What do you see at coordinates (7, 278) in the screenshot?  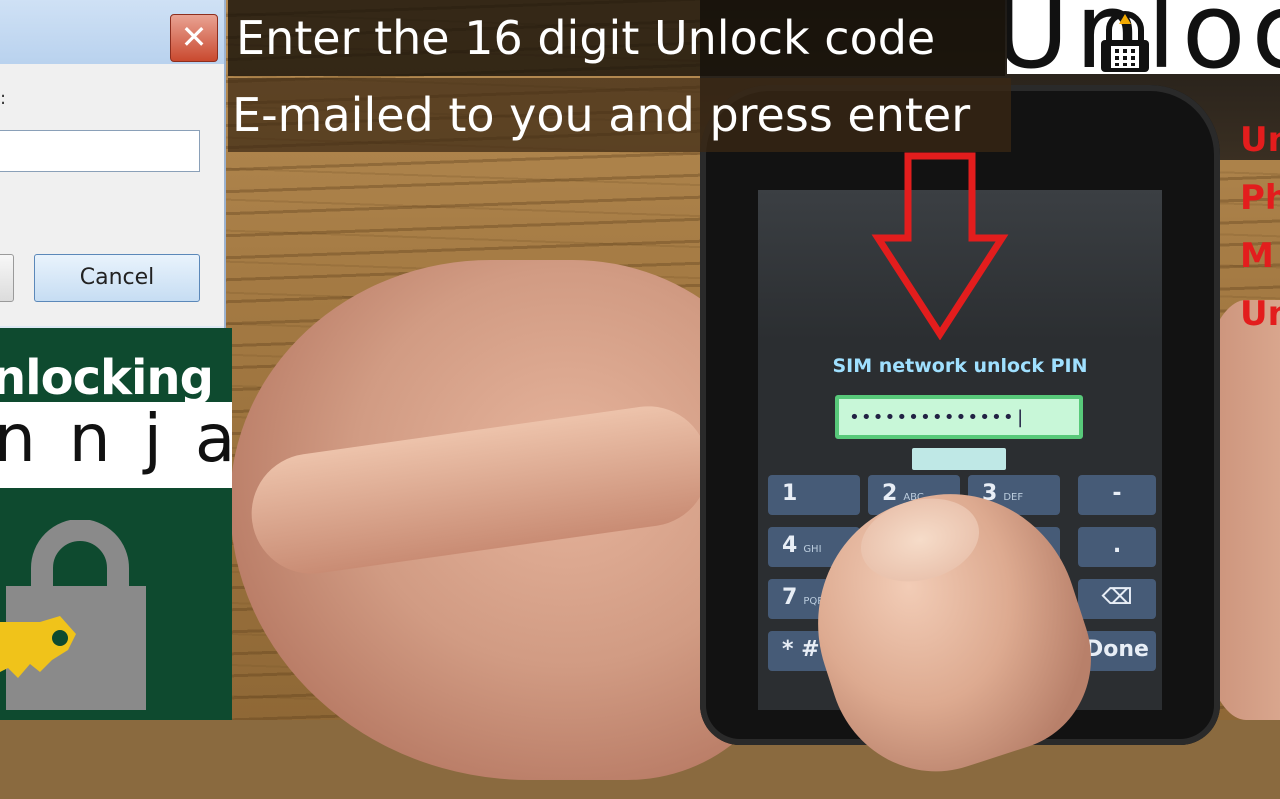 I see `ok-button` at bounding box center [7, 278].